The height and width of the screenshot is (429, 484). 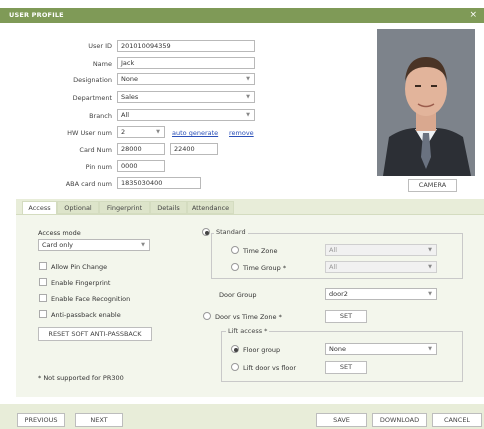 What do you see at coordinates (81, 283) in the screenshot?
I see `enable-fingerprint-label: Enable Fingerprint` at bounding box center [81, 283].